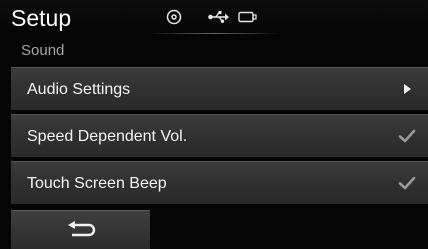 This screenshot has height=249, width=428. Describe the element at coordinates (407, 89) in the screenshot. I see `arrow-right-icon` at that location.